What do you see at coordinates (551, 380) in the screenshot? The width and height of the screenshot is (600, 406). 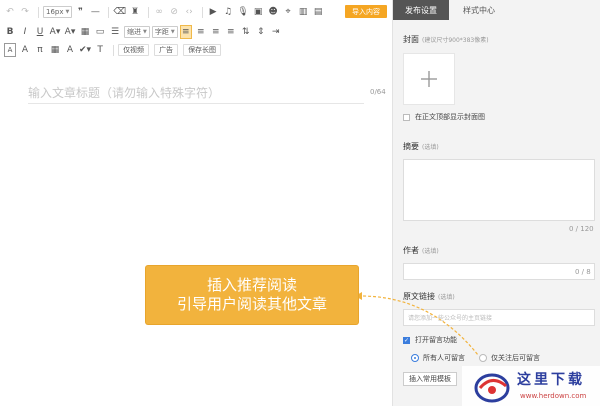 I see `watermark-text: 这里下载` at bounding box center [551, 380].